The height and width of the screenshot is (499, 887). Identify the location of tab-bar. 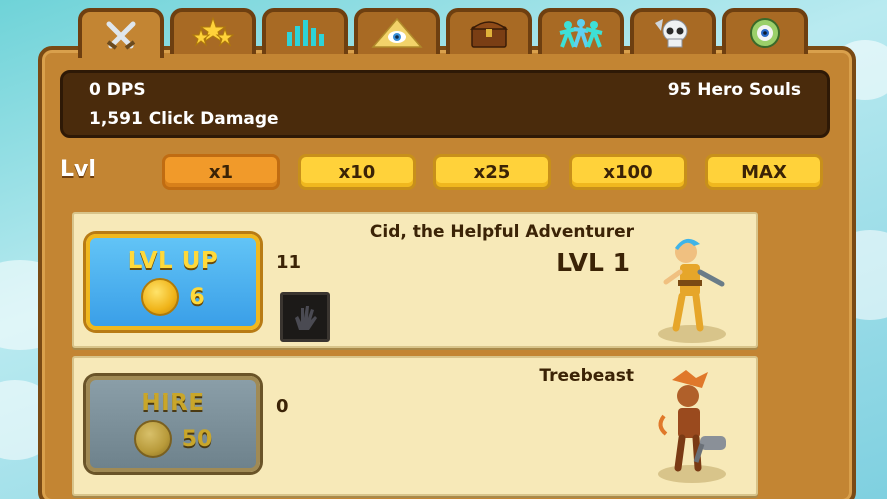
(443, 33).